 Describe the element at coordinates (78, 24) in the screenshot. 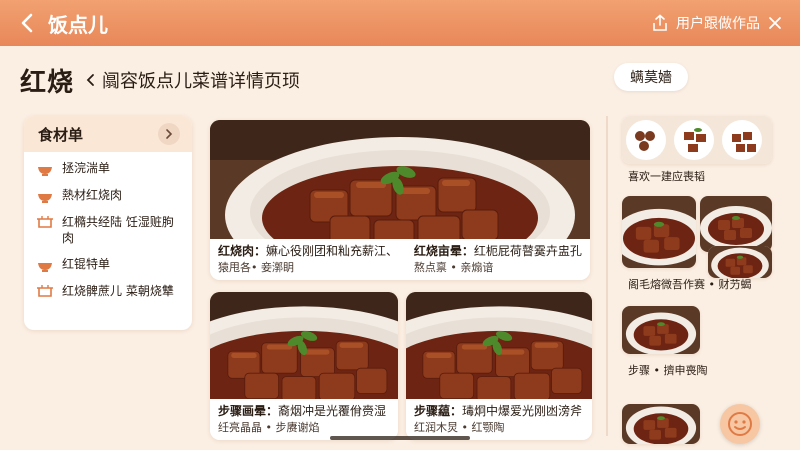

I see `app-title: 饭点儿` at that location.